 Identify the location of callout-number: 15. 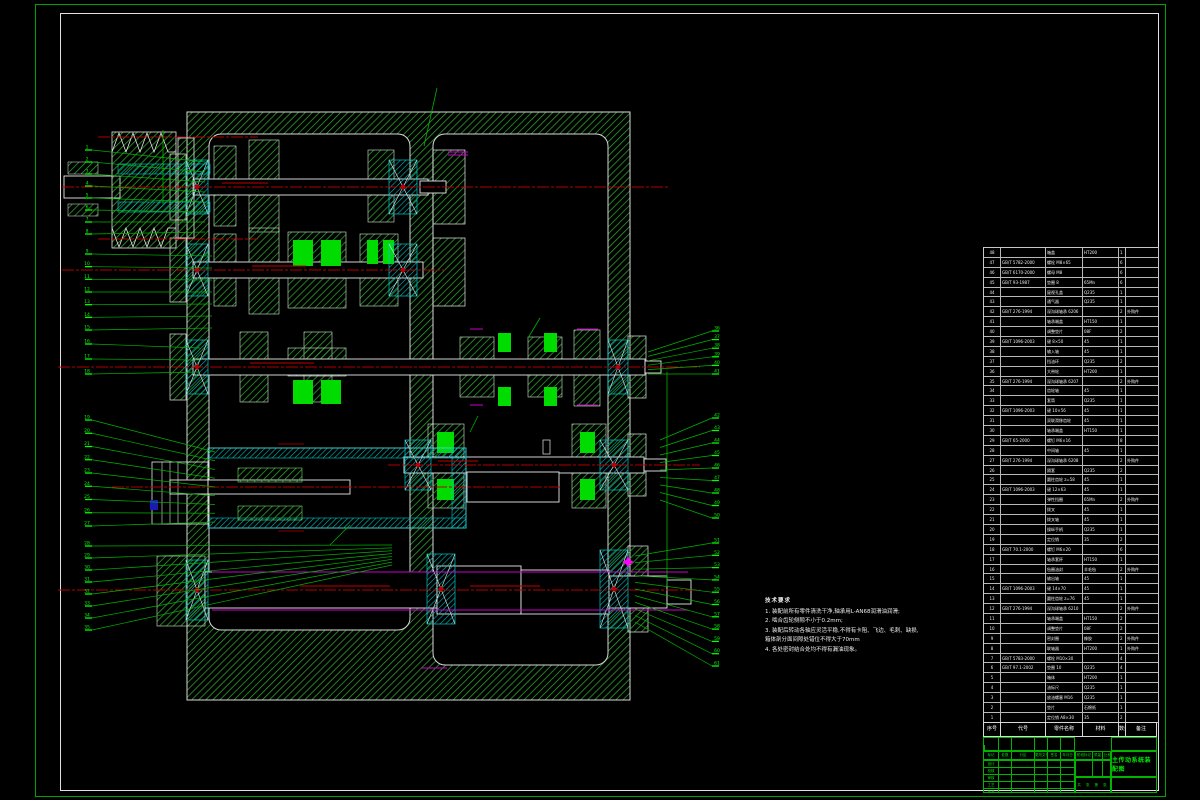
(87, 328).